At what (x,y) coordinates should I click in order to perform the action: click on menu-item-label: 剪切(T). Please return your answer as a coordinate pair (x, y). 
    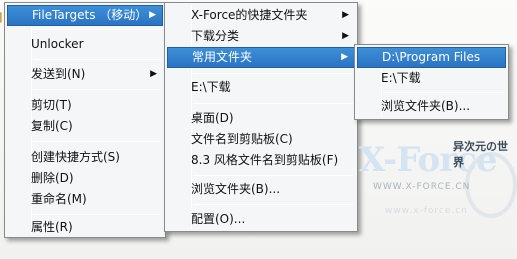
    Looking at the image, I should click on (51, 105).